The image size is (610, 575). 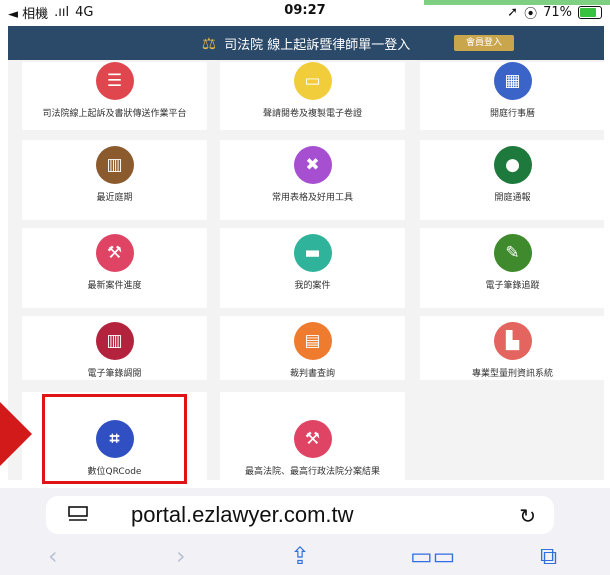 I want to click on reload-icon: ↻, so click(x=527, y=516).